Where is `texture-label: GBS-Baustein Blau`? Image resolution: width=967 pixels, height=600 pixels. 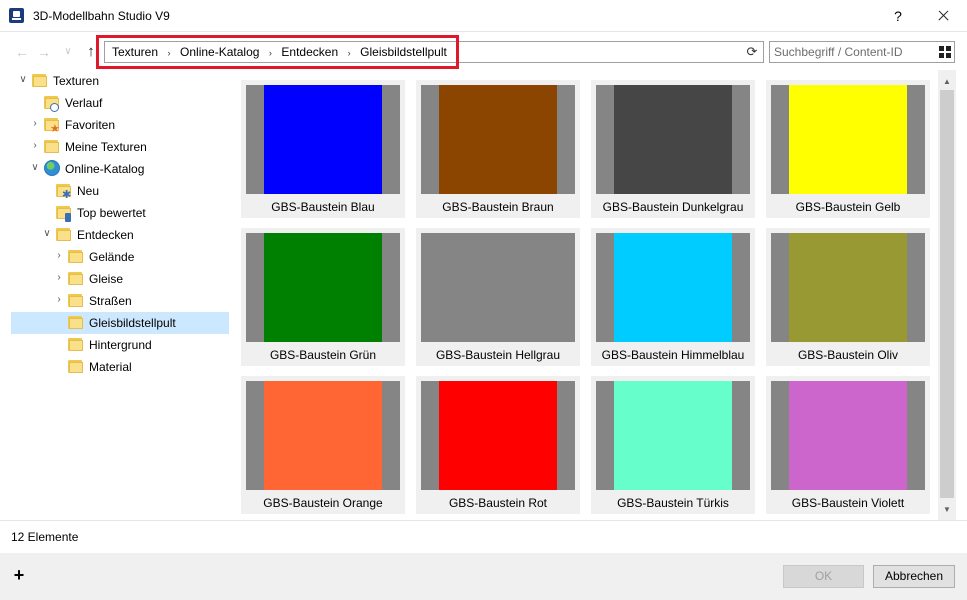
texture-label: GBS-Baustein Blau is located at coordinates (323, 207).